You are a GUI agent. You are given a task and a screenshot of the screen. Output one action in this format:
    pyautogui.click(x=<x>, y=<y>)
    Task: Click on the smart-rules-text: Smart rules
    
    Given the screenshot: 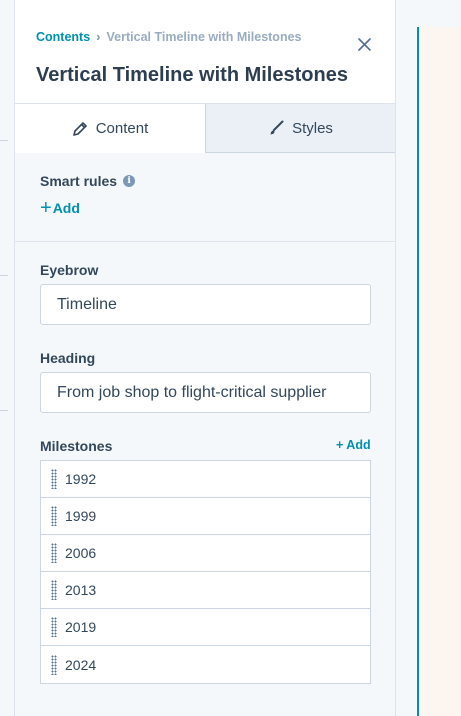 What is the action you would take?
    pyautogui.click(x=79, y=181)
    